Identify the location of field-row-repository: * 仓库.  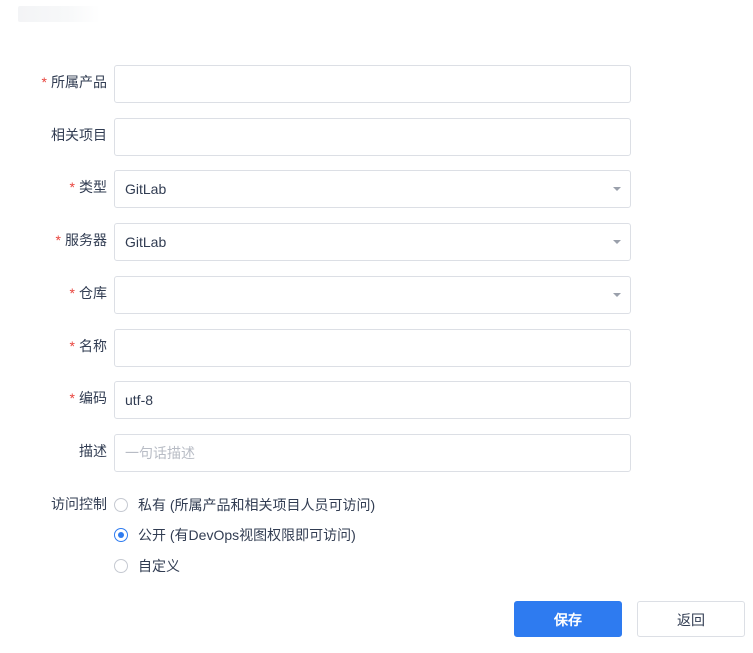
(320, 295).